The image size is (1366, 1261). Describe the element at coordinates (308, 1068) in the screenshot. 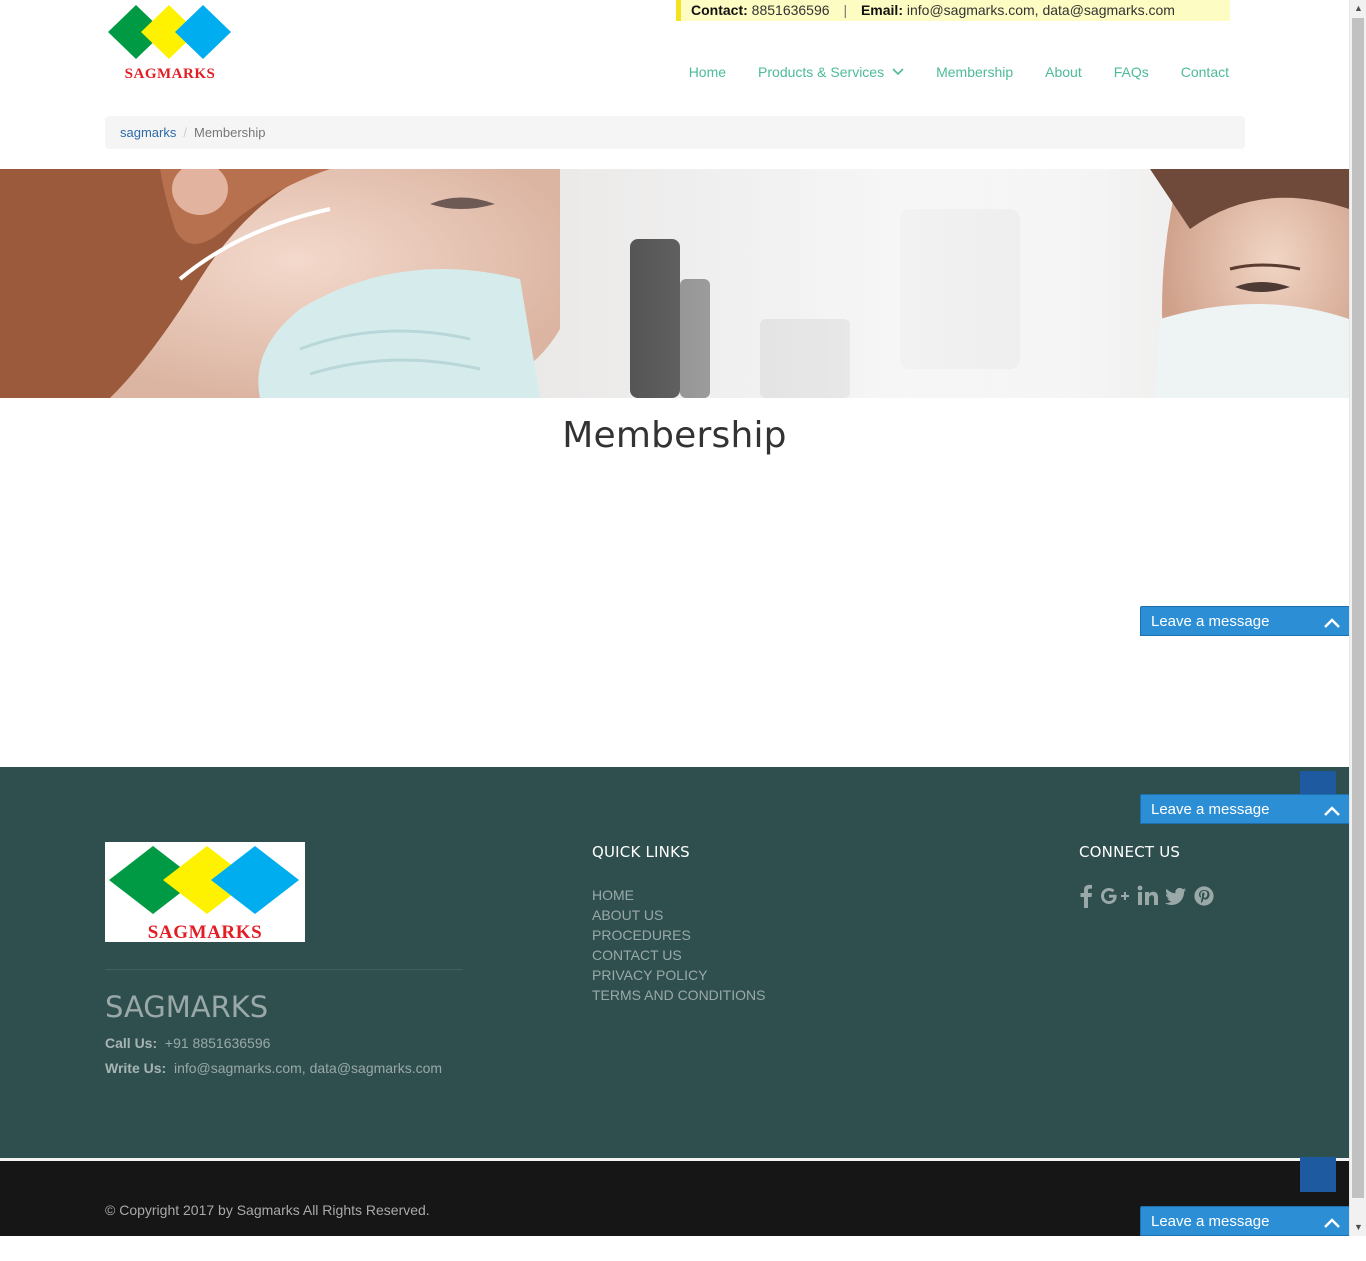

I see `write-value: info@sagmarks.com, data@sagmarks.com` at that location.